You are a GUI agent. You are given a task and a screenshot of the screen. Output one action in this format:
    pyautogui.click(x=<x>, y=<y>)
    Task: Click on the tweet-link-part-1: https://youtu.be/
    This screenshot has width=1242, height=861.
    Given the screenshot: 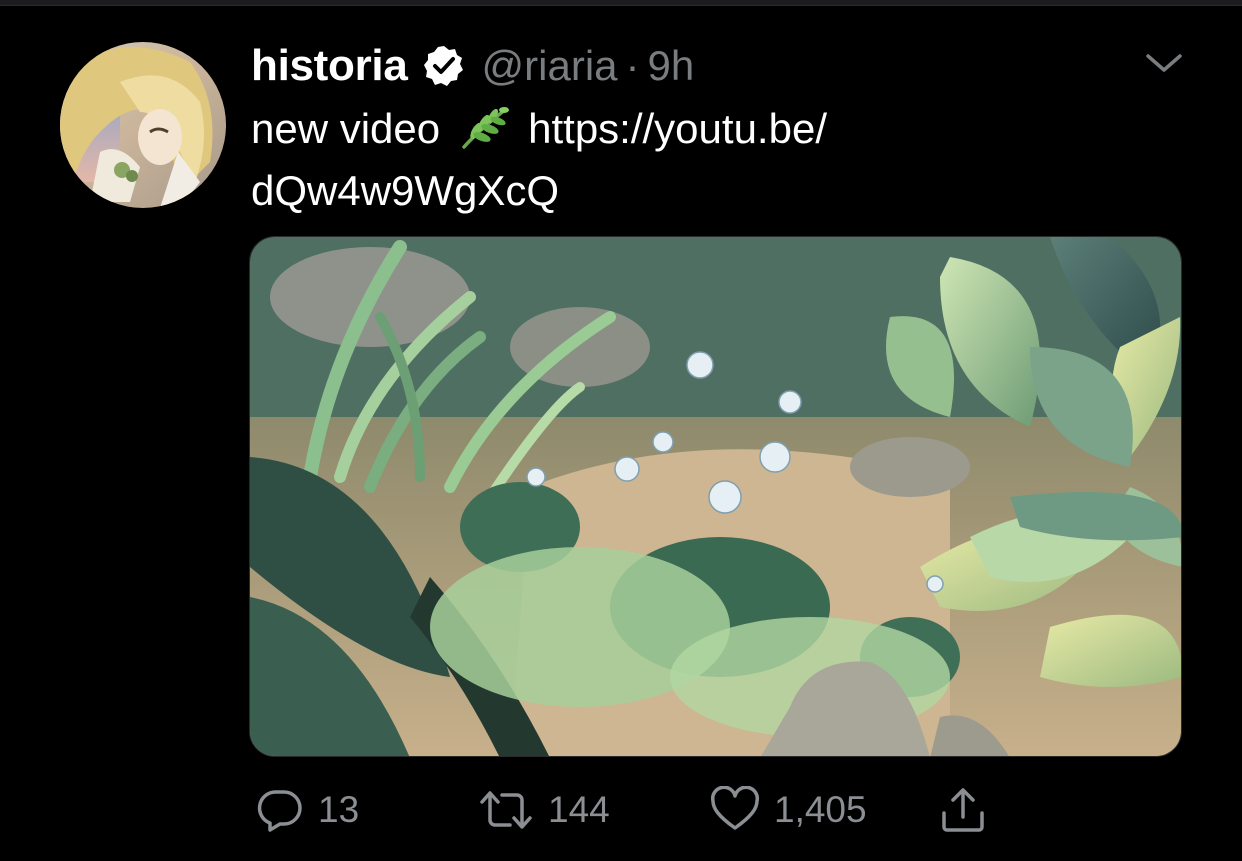 What is the action you would take?
    pyautogui.click(x=677, y=128)
    